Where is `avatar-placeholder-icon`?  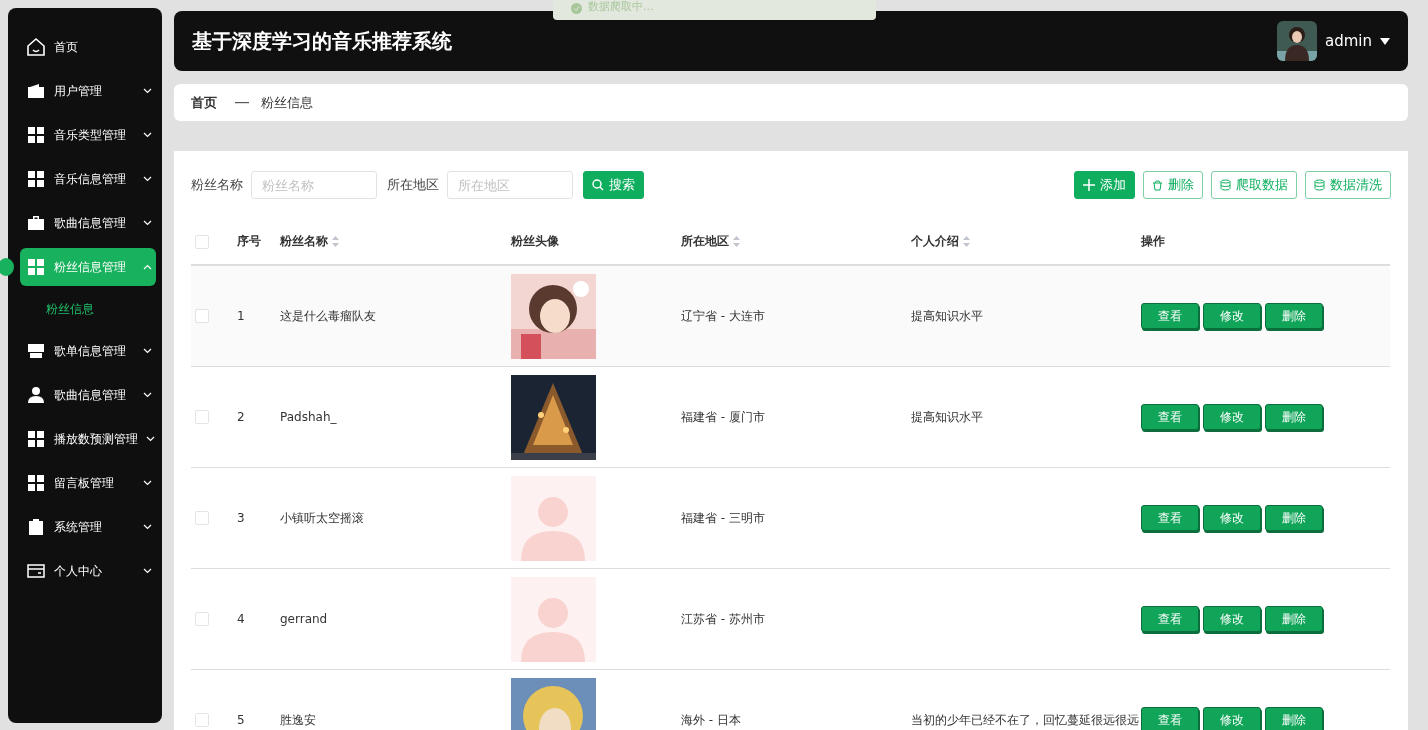
avatar-placeholder-icon is located at coordinates (553, 619).